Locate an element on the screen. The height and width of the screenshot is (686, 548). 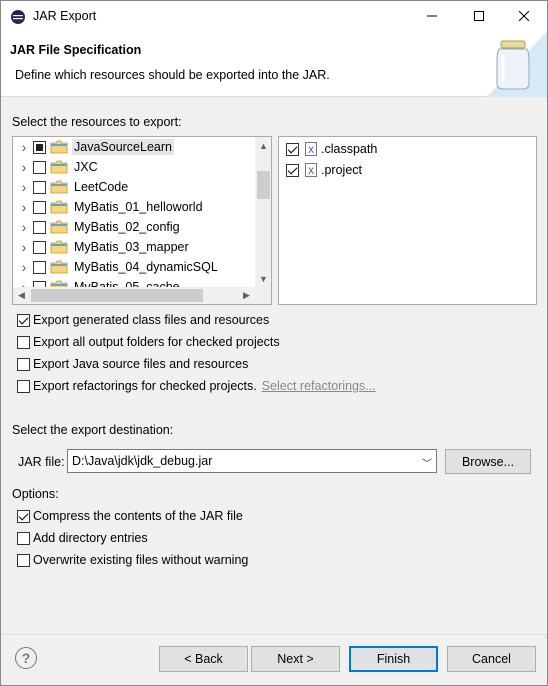
tree-vertical-scrollbar: ▲ ▼ is located at coordinates (263, 212).